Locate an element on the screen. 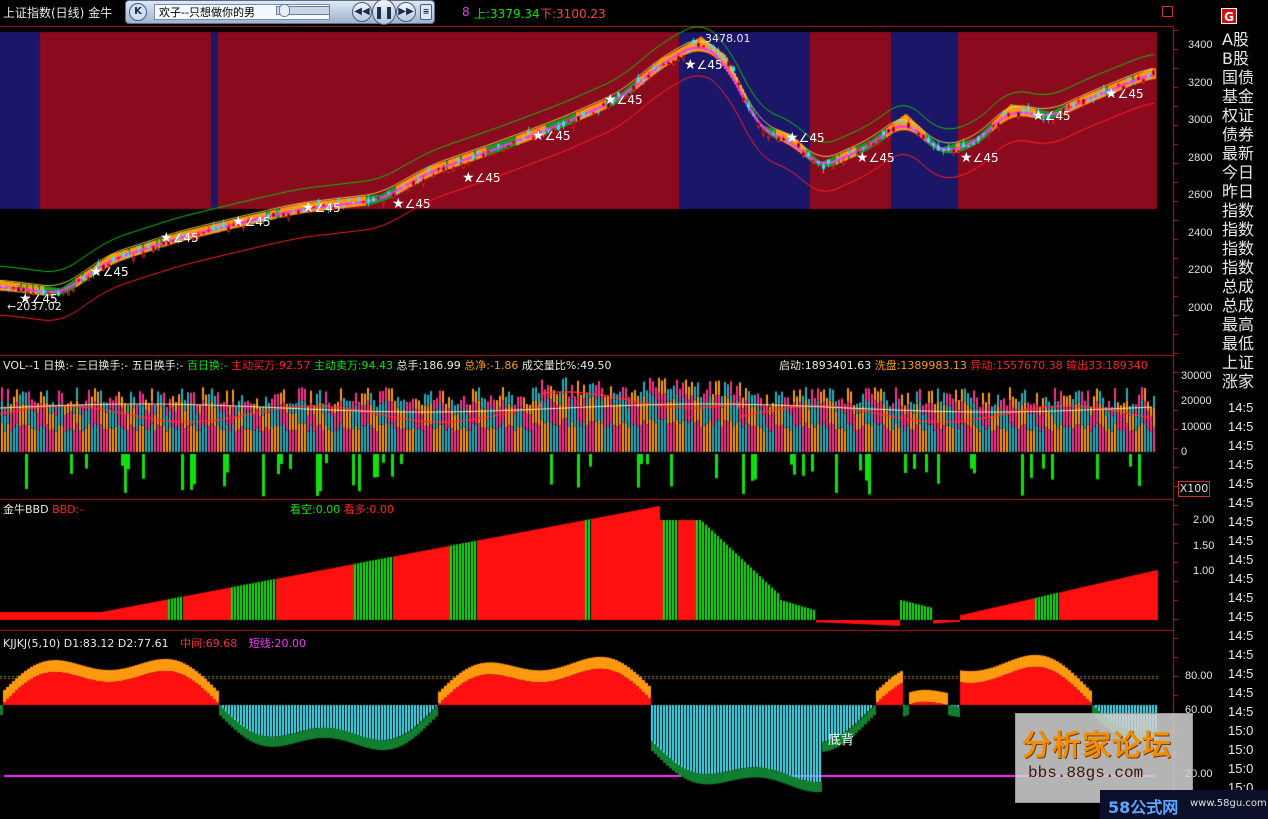 The image size is (1268, 819). player-logo-icon: K is located at coordinates (138, 12).